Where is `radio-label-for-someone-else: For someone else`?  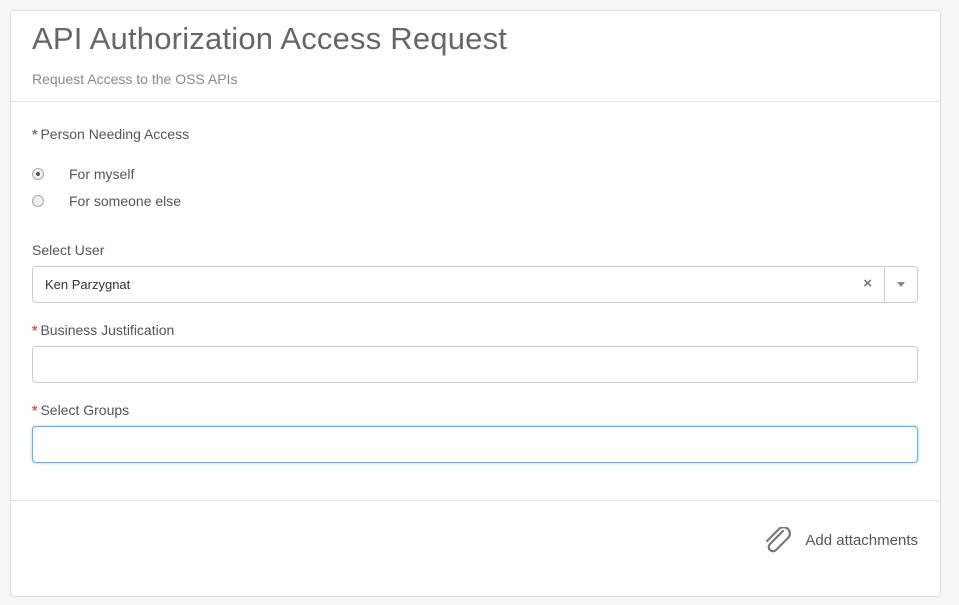 radio-label-for-someone-else: For someone else is located at coordinates (125, 201).